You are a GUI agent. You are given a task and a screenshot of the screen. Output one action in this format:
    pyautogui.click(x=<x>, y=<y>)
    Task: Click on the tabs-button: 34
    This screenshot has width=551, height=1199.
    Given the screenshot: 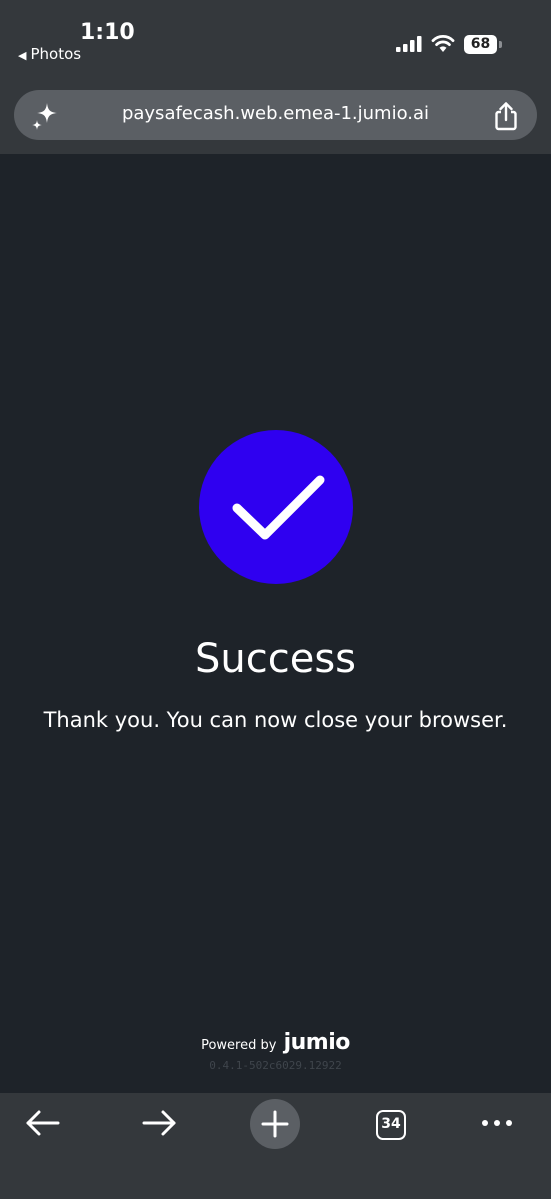 What is the action you would take?
    pyautogui.click(x=392, y=1126)
    